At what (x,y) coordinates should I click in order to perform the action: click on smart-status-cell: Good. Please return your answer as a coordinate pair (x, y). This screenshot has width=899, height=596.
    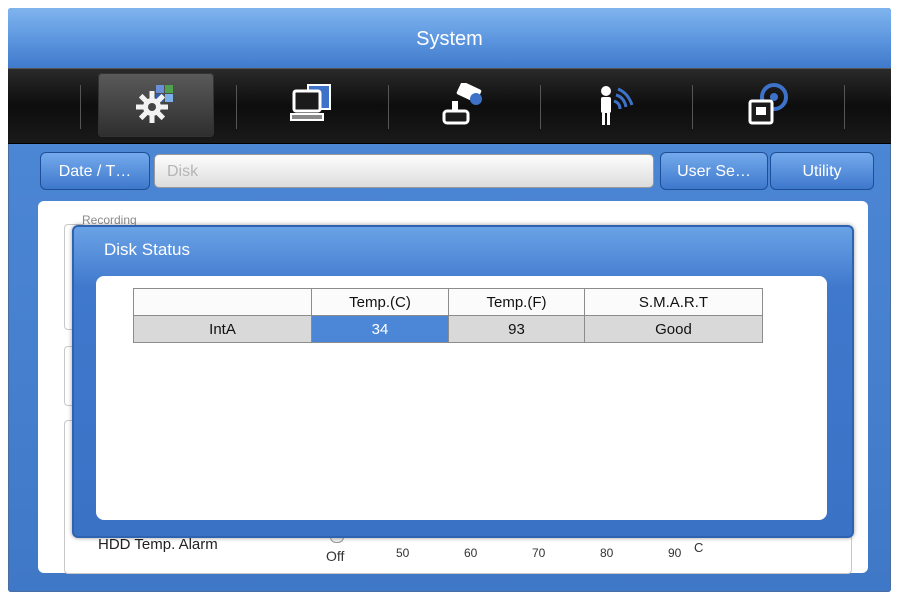
    Looking at the image, I should click on (673, 329).